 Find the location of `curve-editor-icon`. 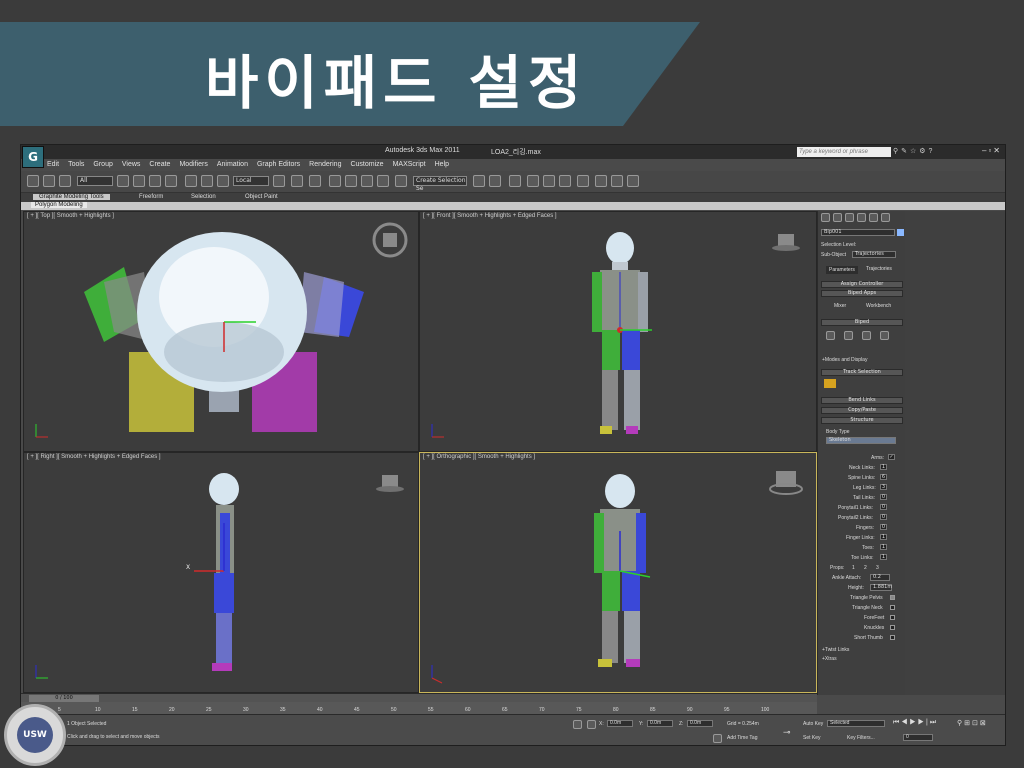

curve-editor-icon is located at coordinates (549, 181).